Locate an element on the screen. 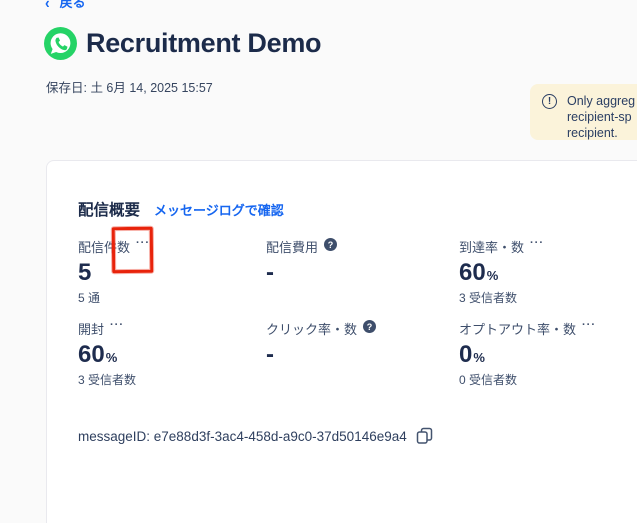 The image size is (637, 523). page-header: Recruitment Demo is located at coordinates (183, 43).